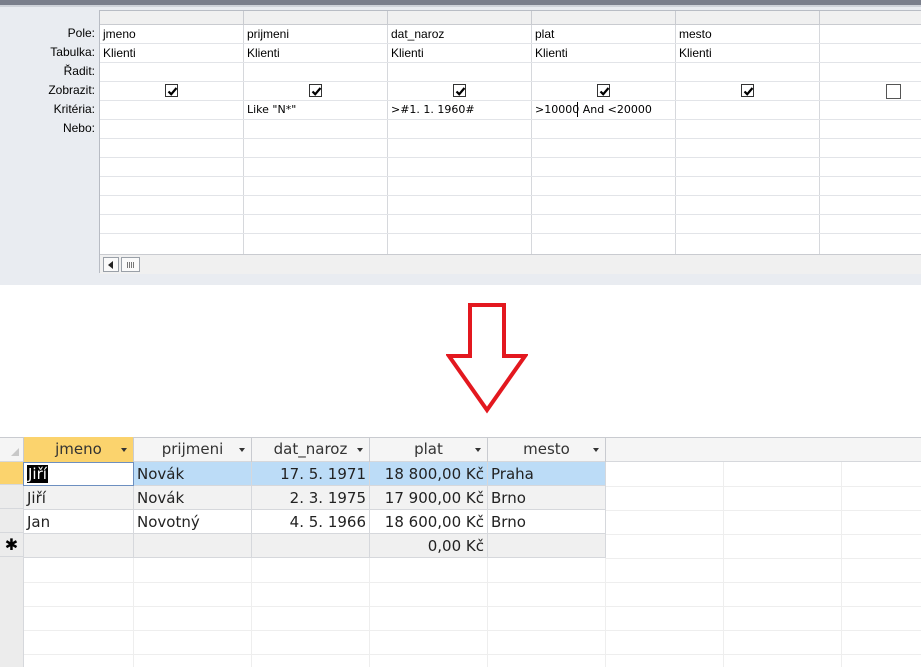 Image resolution: width=921 pixels, height=667 pixels. What do you see at coordinates (870, 34) in the screenshot?
I see `field-cell-empty` at bounding box center [870, 34].